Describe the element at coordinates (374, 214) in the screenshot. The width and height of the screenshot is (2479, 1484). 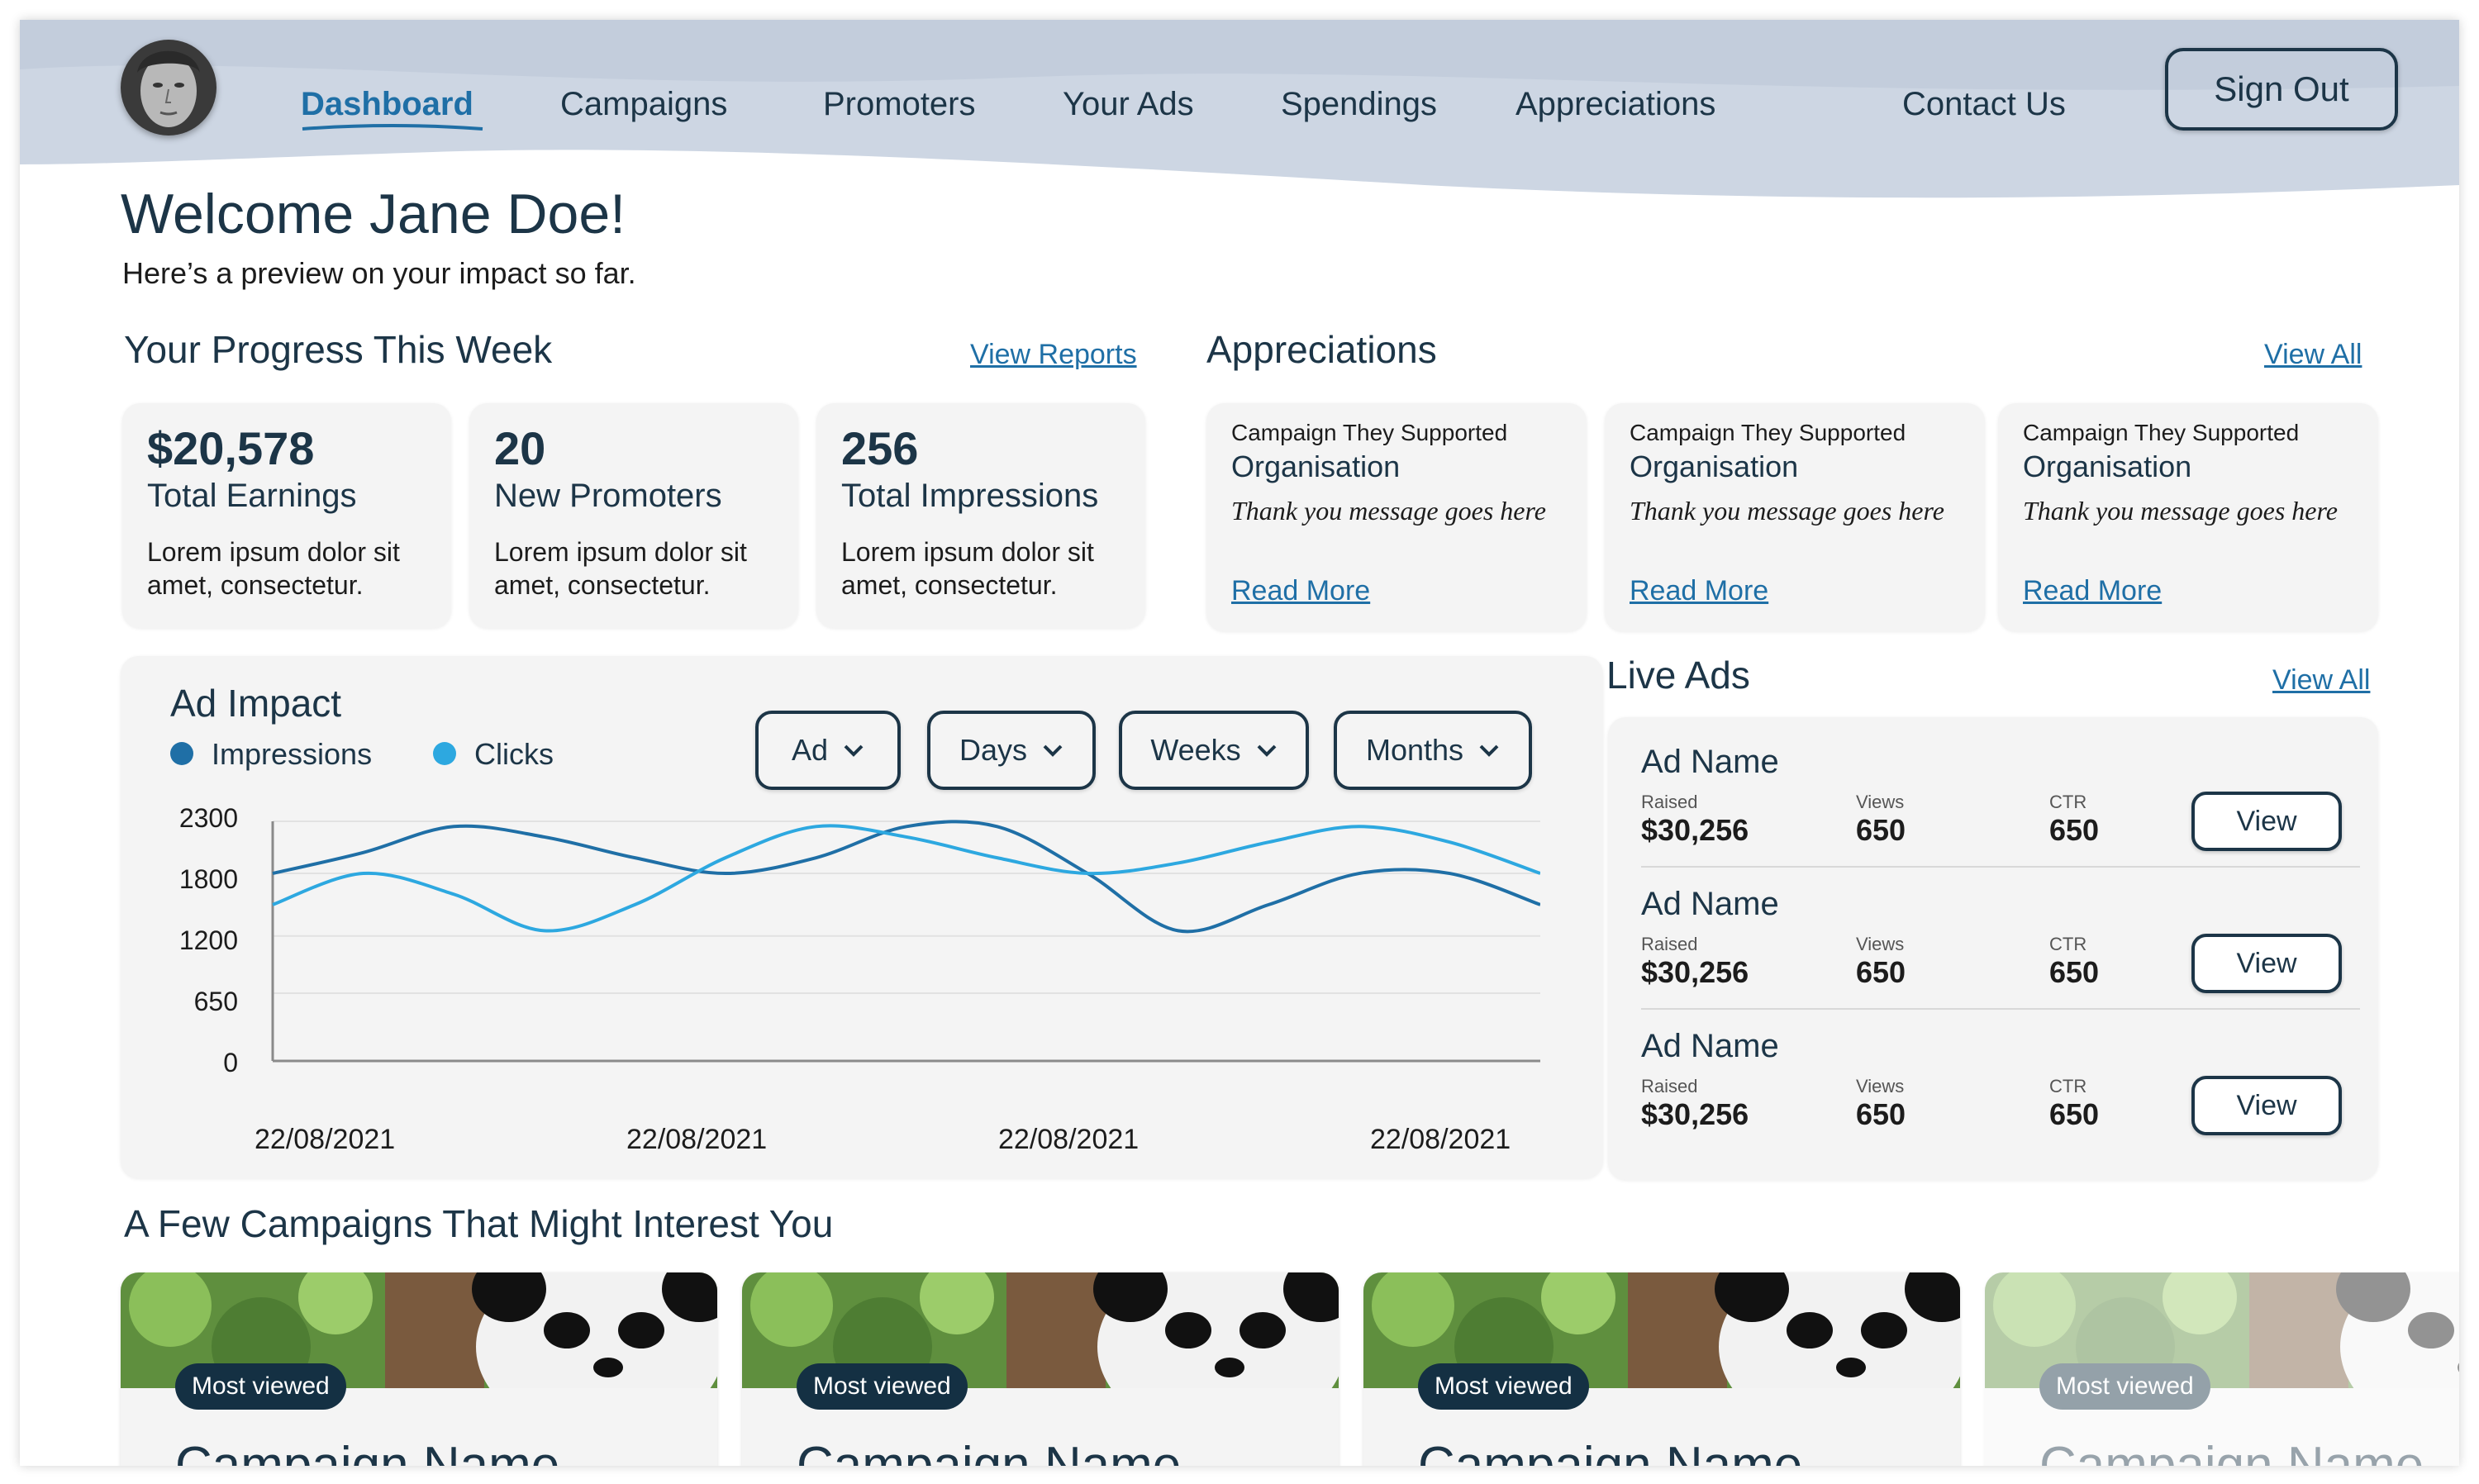
I see `page-title: Welcome Jane Doe!` at that location.